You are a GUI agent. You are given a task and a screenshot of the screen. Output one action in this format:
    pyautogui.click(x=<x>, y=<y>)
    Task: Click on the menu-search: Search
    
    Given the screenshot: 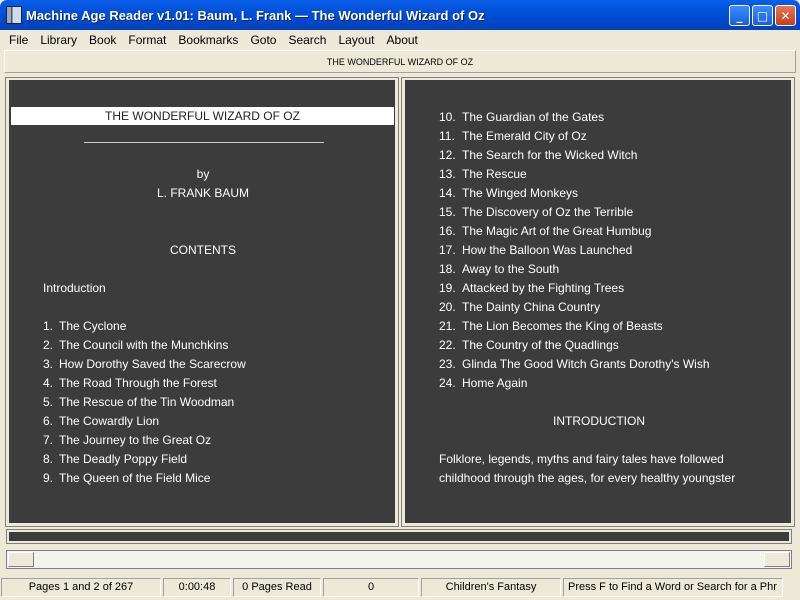 What is the action you would take?
    pyautogui.click(x=307, y=40)
    